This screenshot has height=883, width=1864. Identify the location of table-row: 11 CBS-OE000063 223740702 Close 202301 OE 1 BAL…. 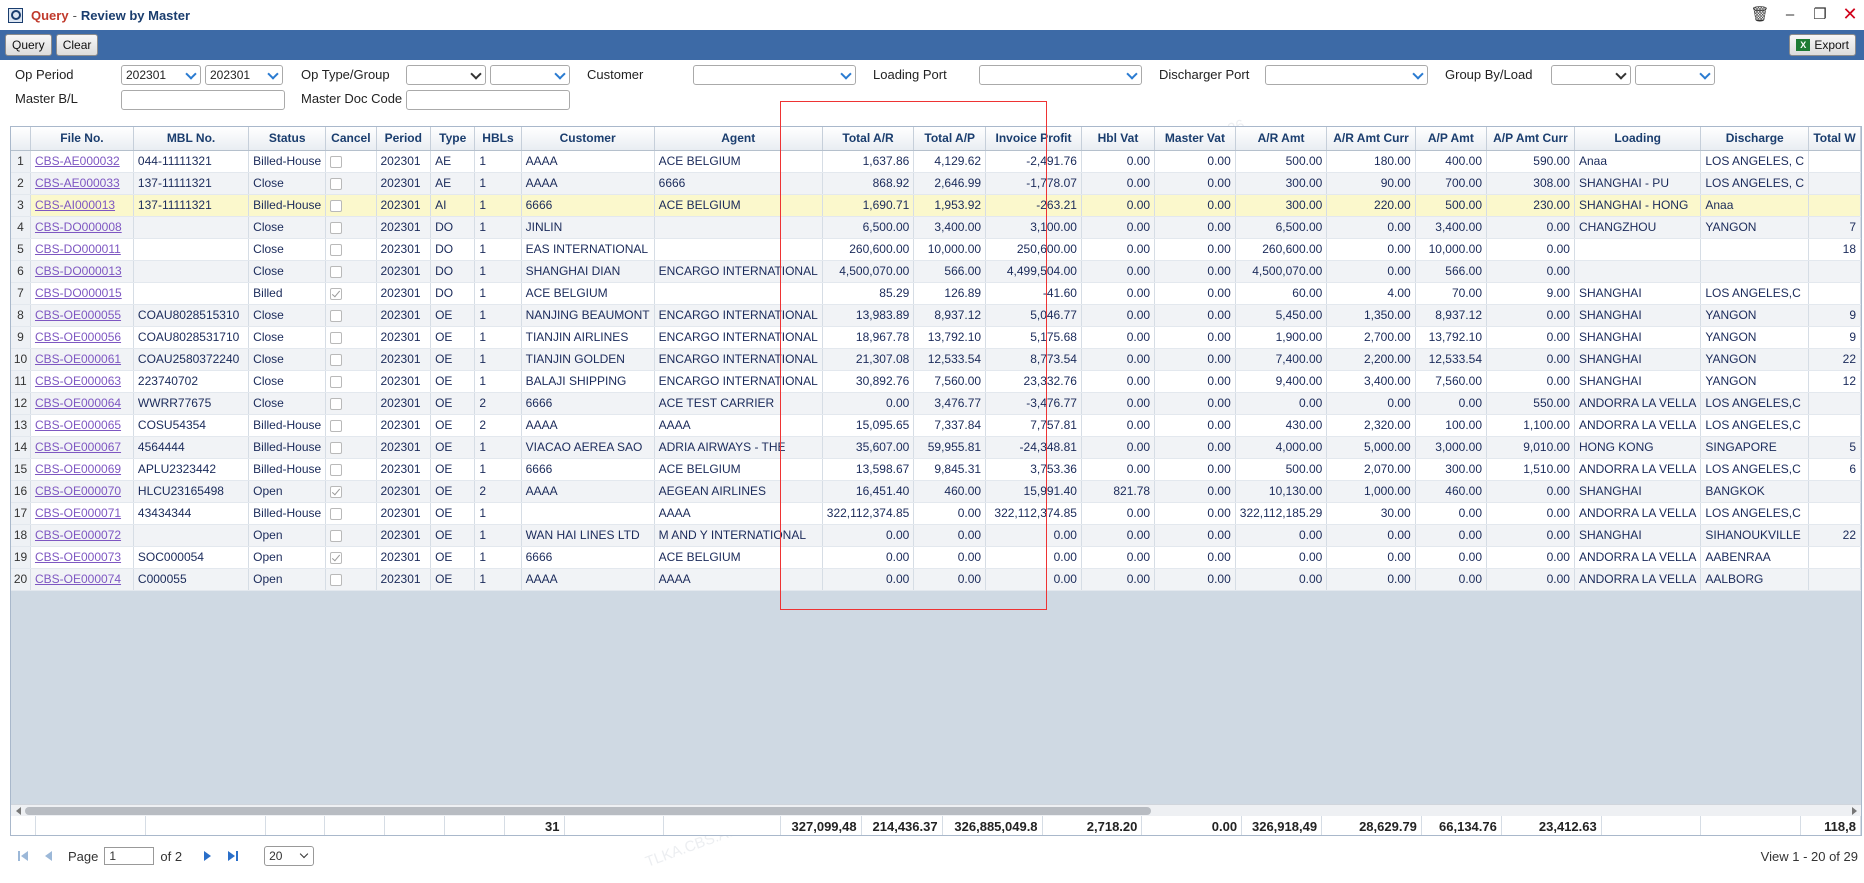
(936, 381).